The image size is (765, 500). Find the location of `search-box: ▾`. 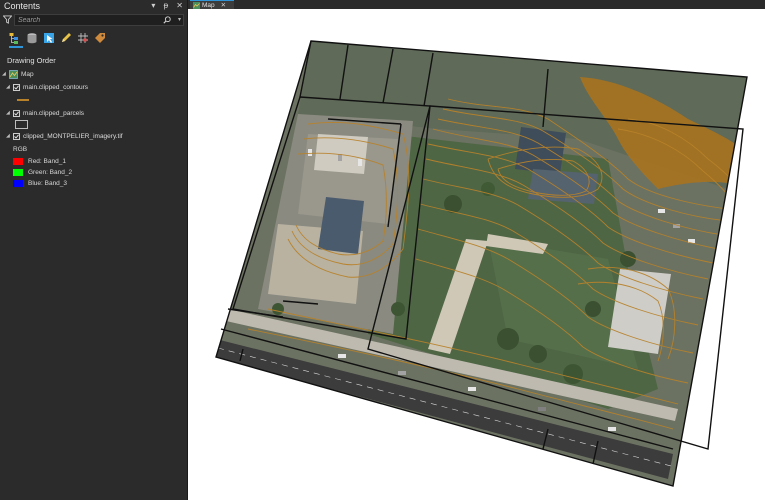

search-box: ▾ is located at coordinates (99, 20).